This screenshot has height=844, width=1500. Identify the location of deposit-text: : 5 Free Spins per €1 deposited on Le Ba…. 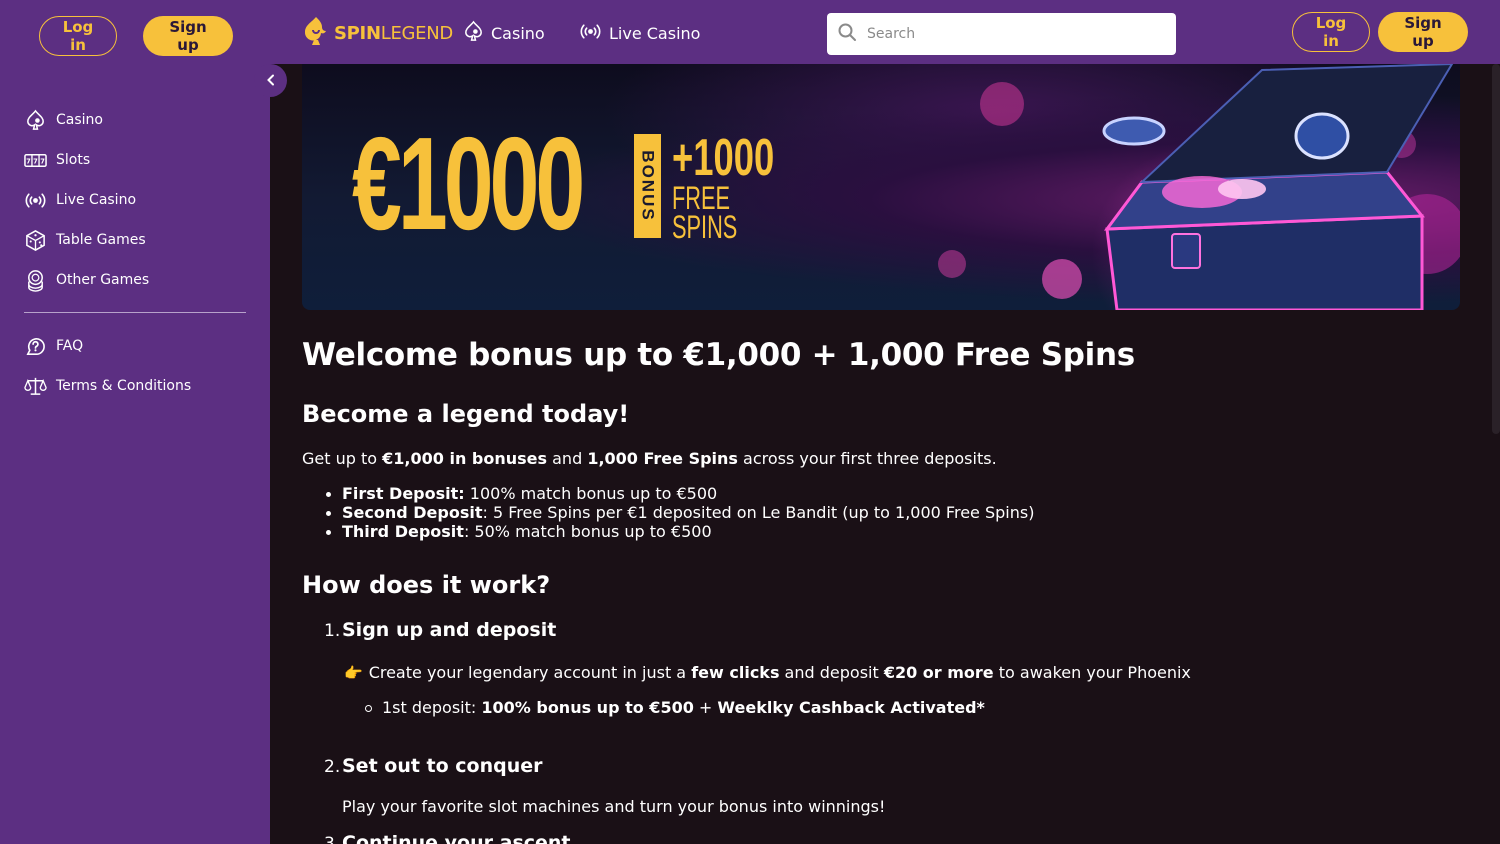
(758, 512).